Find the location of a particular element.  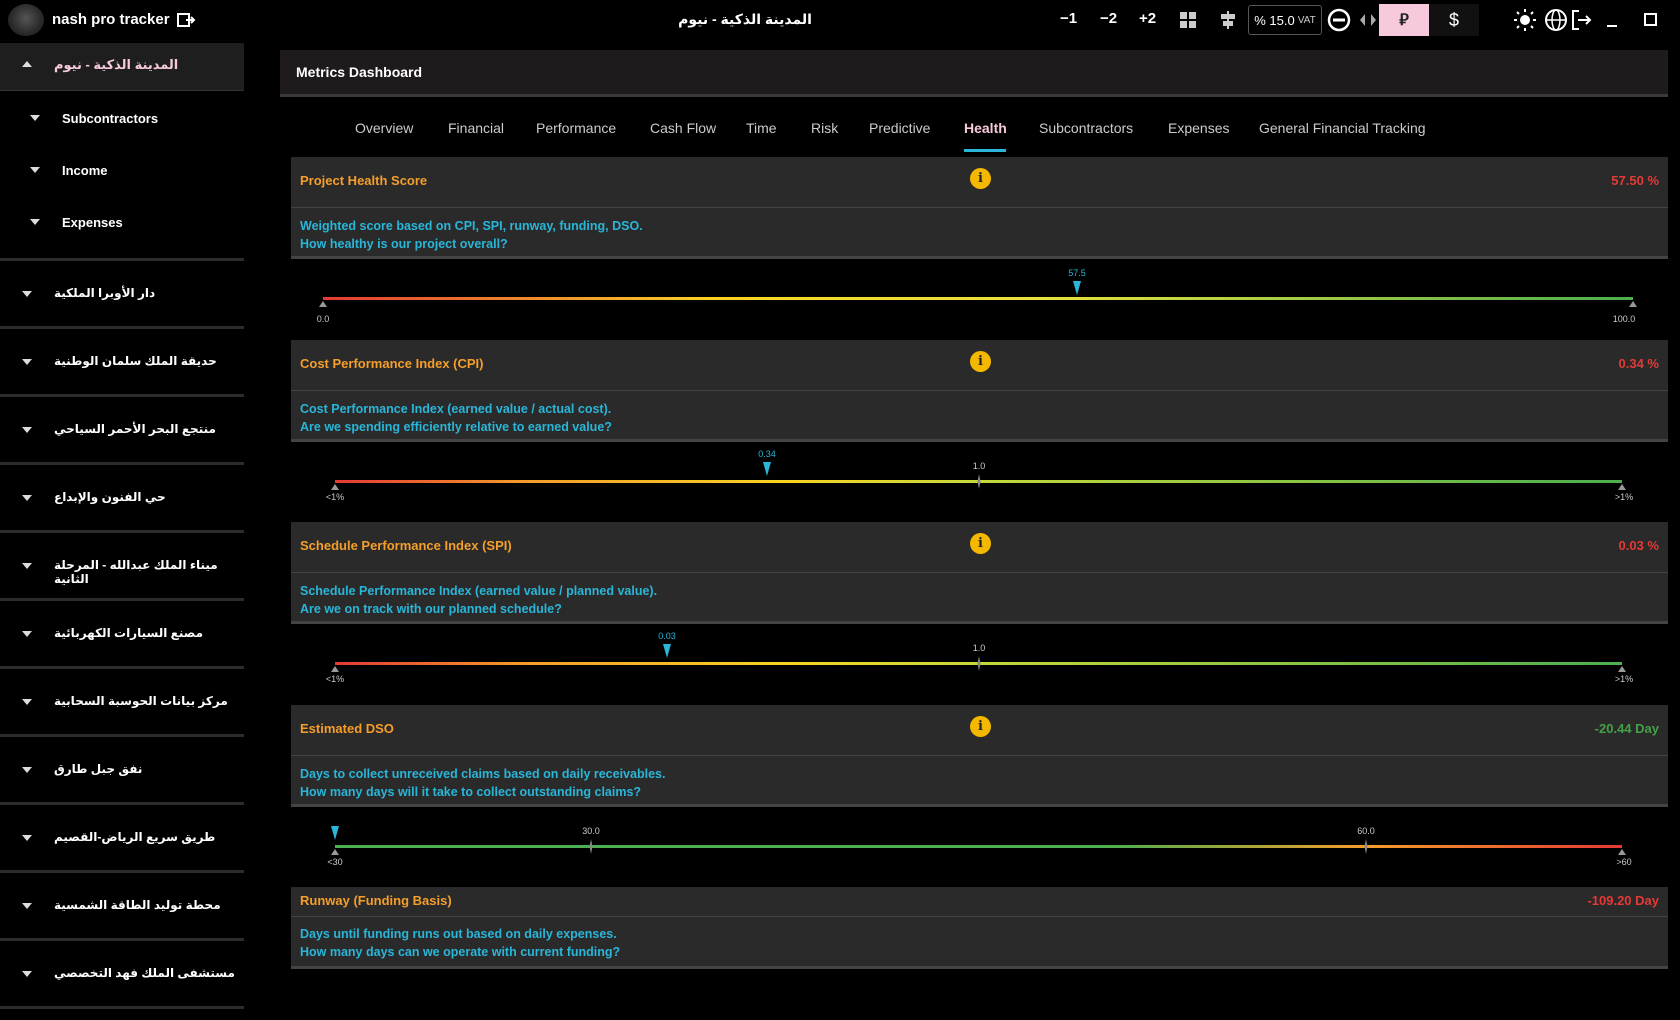

gauge-track is located at coordinates (978, 846).